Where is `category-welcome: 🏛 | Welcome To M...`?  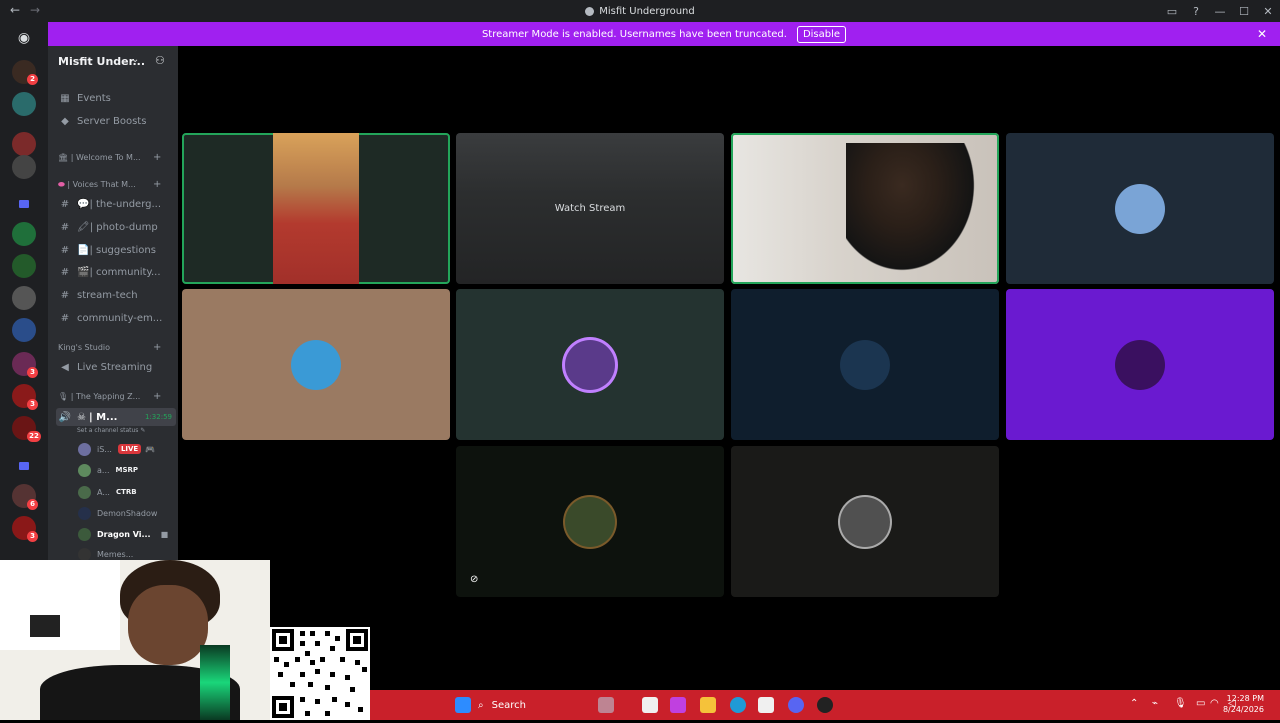 category-welcome: 🏛 | Welcome To M... is located at coordinates (99, 157).